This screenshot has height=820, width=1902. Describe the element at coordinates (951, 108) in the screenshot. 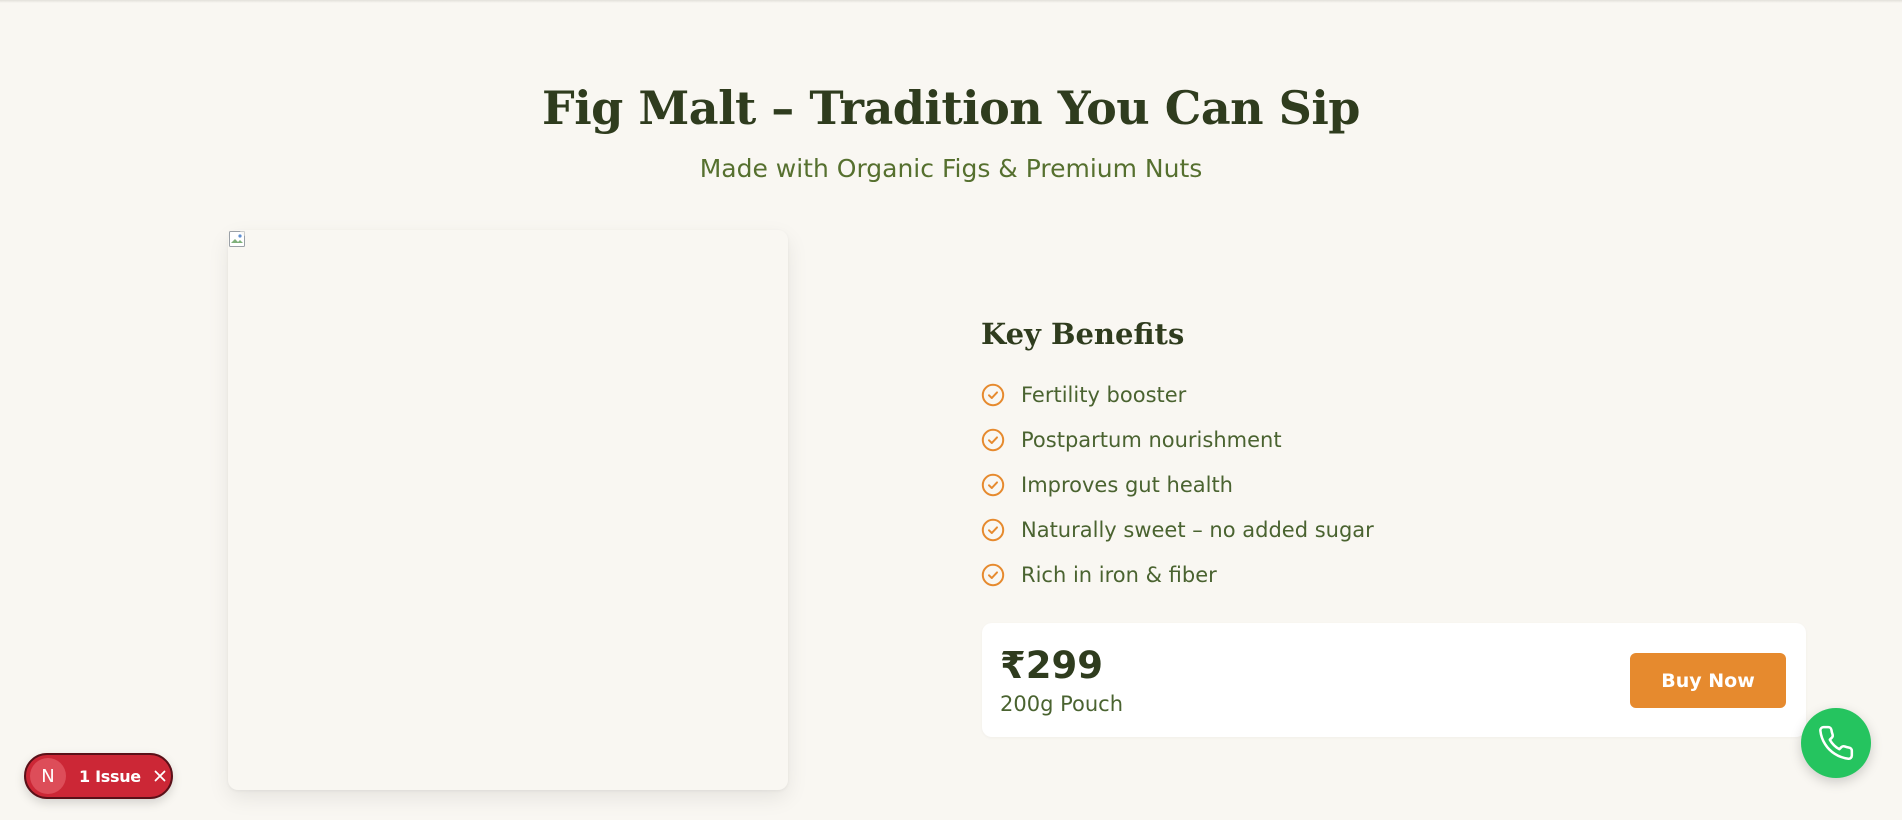

I see `page-title: Fig Malt – Tradition You Can Sip` at that location.